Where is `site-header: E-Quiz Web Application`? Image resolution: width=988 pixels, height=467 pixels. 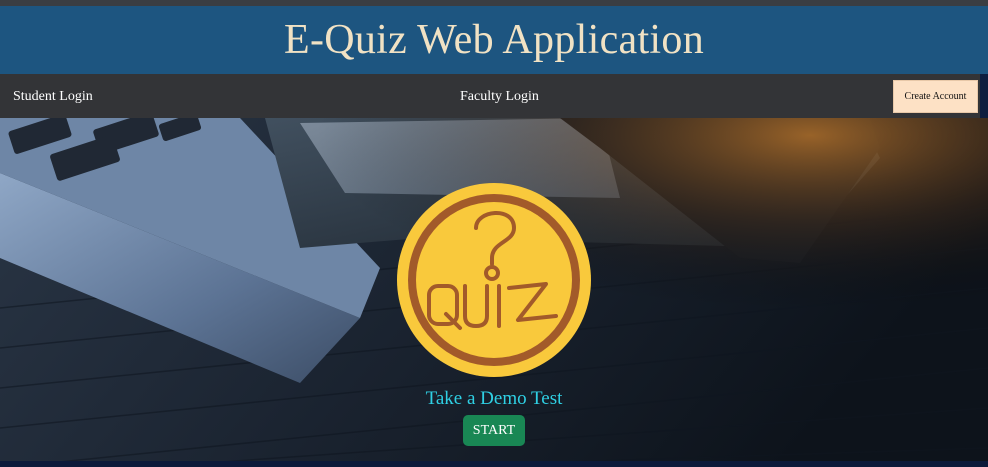
site-header: E-Quiz Web Application is located at coordinates (494, 40).